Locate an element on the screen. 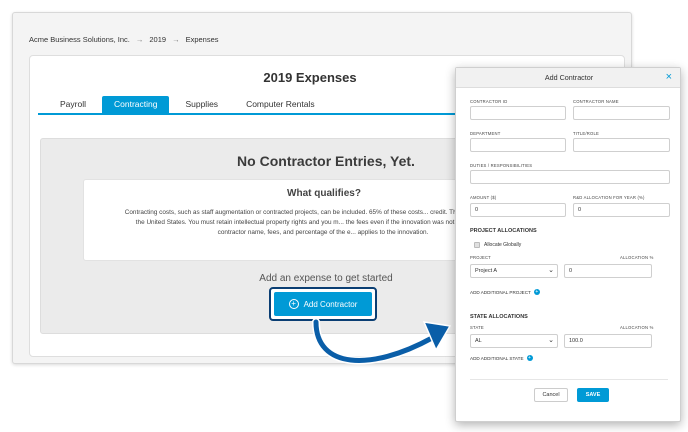 The height and width of the screenshot is (432, 688). modal-title: Add Contractor is located at coordinates (569, 77).